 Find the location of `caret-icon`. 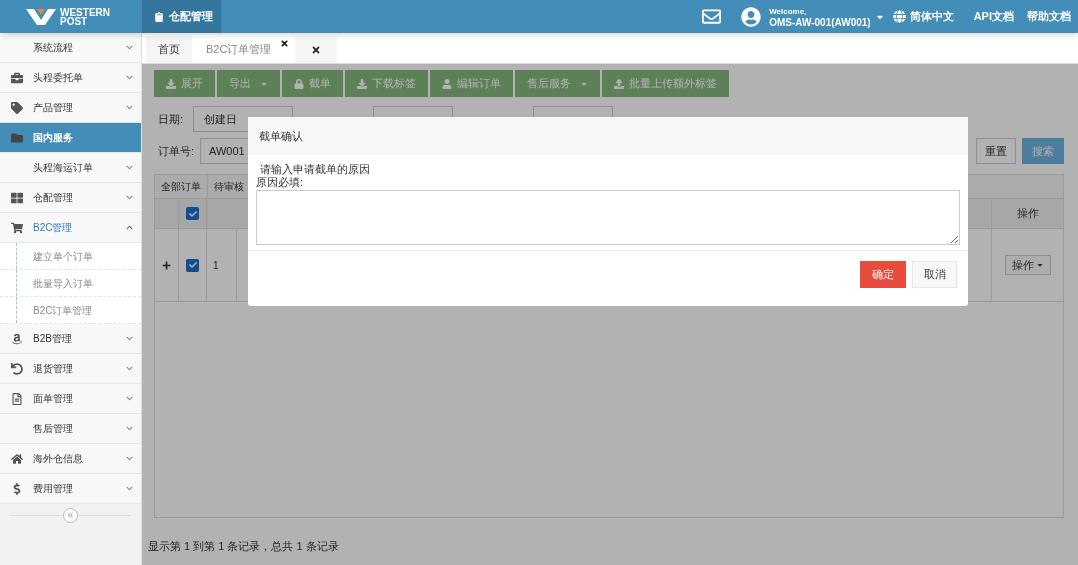

caret-icon is located at coordinates (1039, 265).